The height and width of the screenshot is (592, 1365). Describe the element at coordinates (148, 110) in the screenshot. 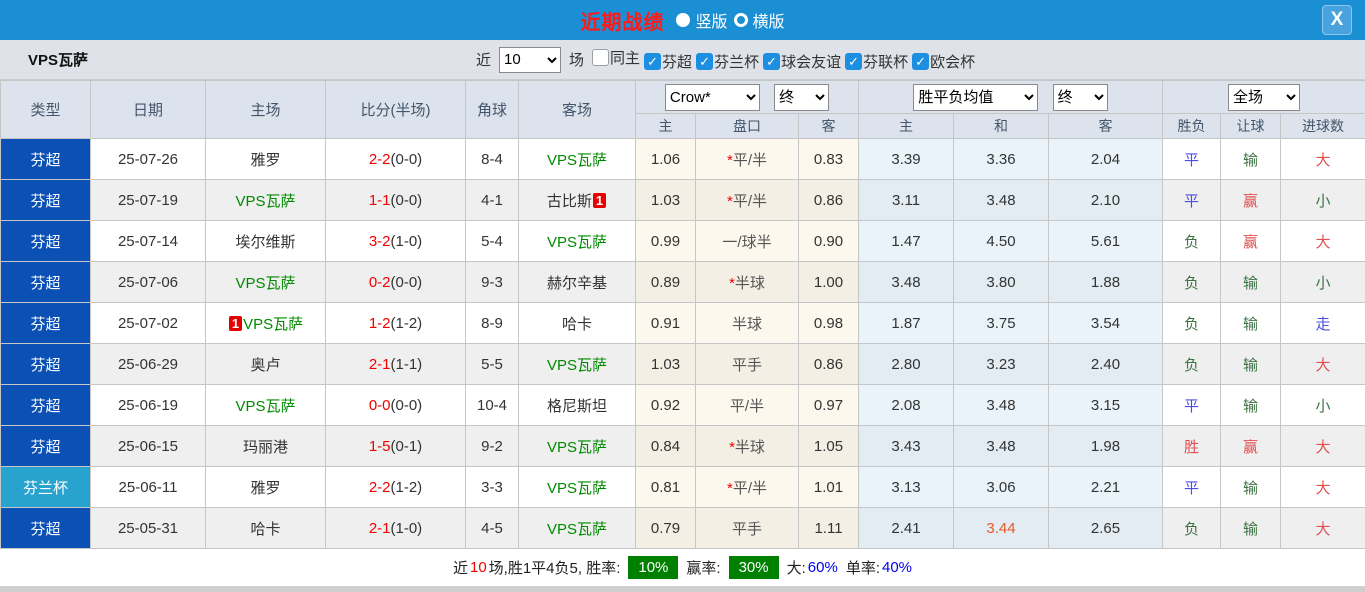

I see `col-header-date: 日期` at that location.